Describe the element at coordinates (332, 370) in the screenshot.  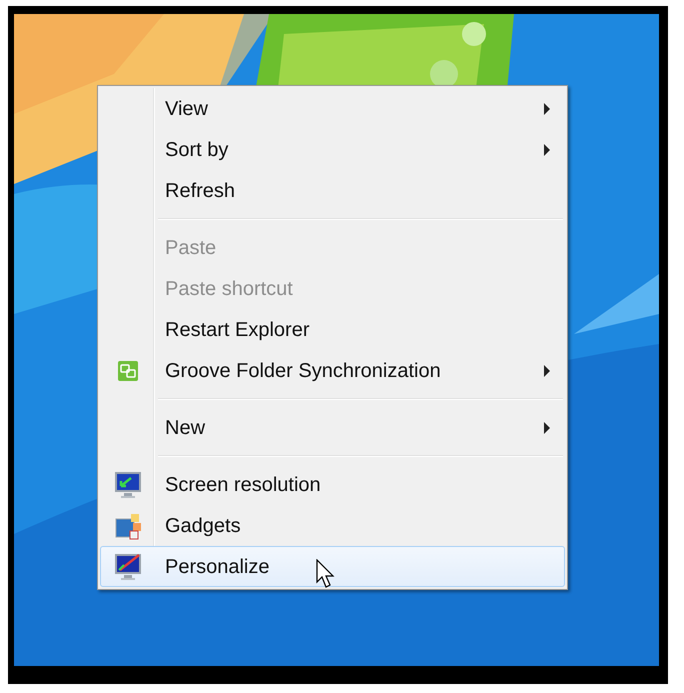
I see `menu-item: Groove Folder Synchronization` at that location.